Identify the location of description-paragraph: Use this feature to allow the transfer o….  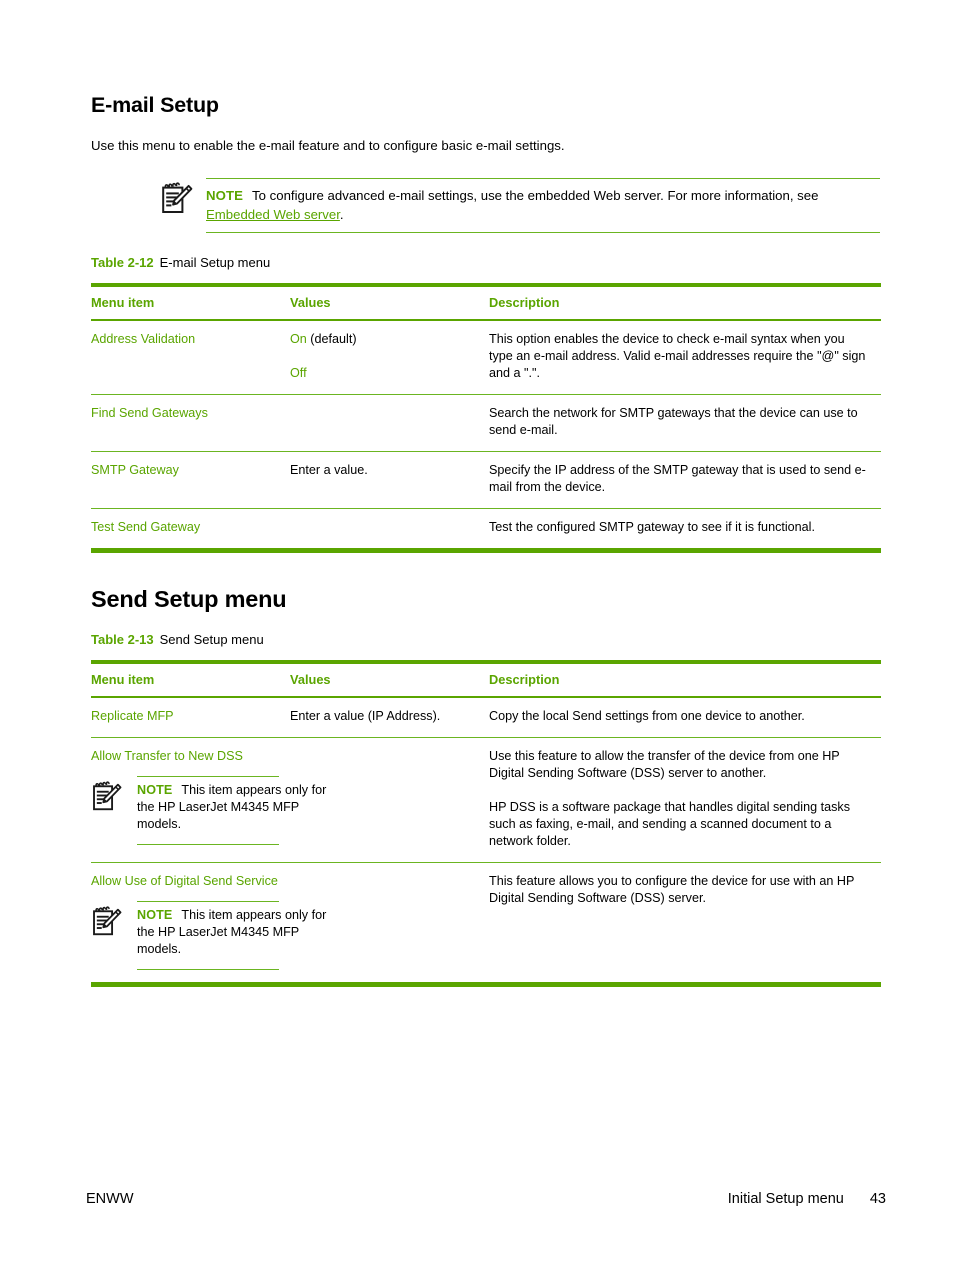
(664, 764).